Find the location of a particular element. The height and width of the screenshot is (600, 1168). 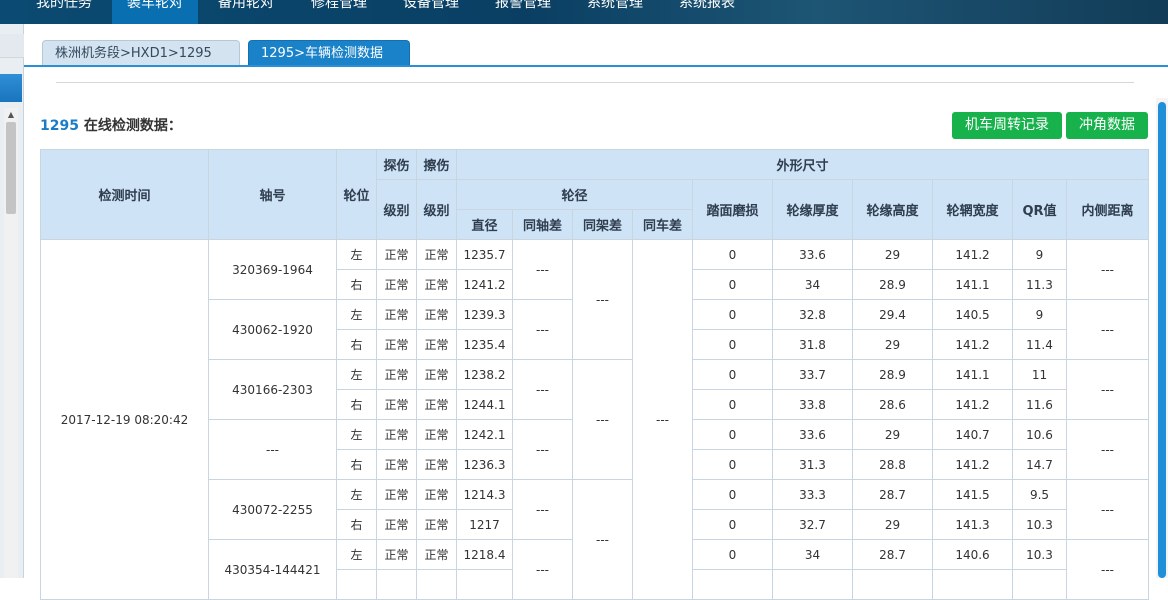

diameter is located at coordinates (484, 584).